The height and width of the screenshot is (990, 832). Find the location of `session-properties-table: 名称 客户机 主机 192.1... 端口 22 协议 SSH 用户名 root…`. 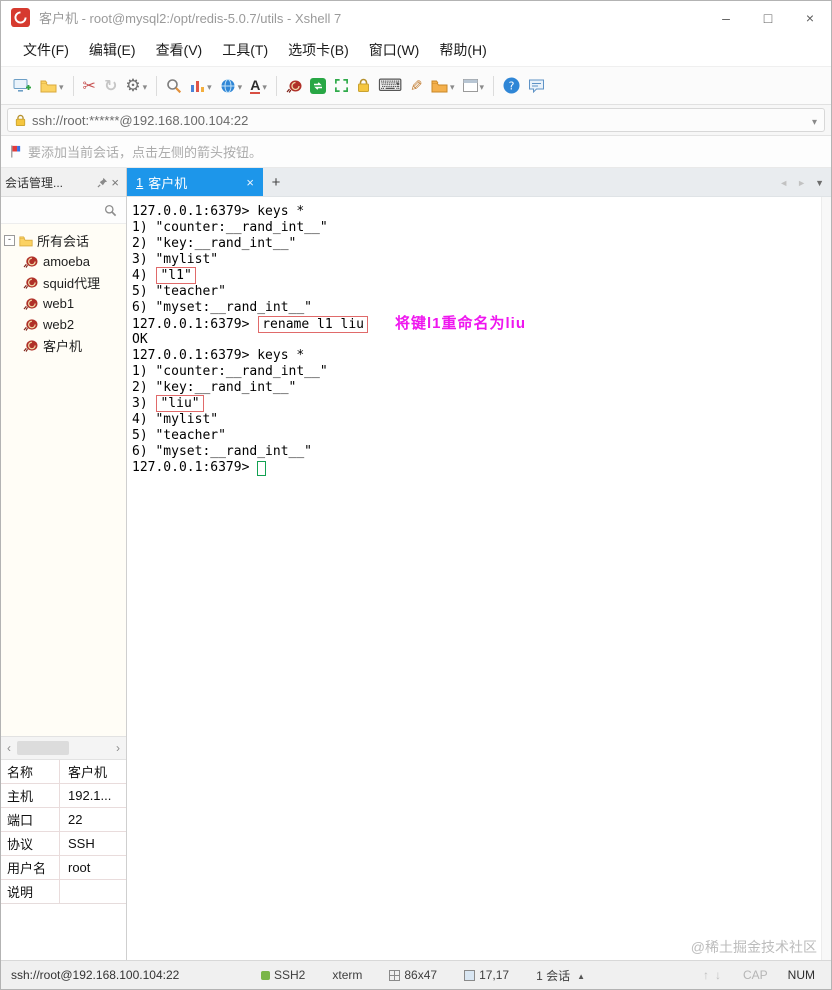

session-properties-table: 名称 客户机 主机 192.1... 端口 22 协议 SSH 用户名 root… is located at coordinates (63, 832).